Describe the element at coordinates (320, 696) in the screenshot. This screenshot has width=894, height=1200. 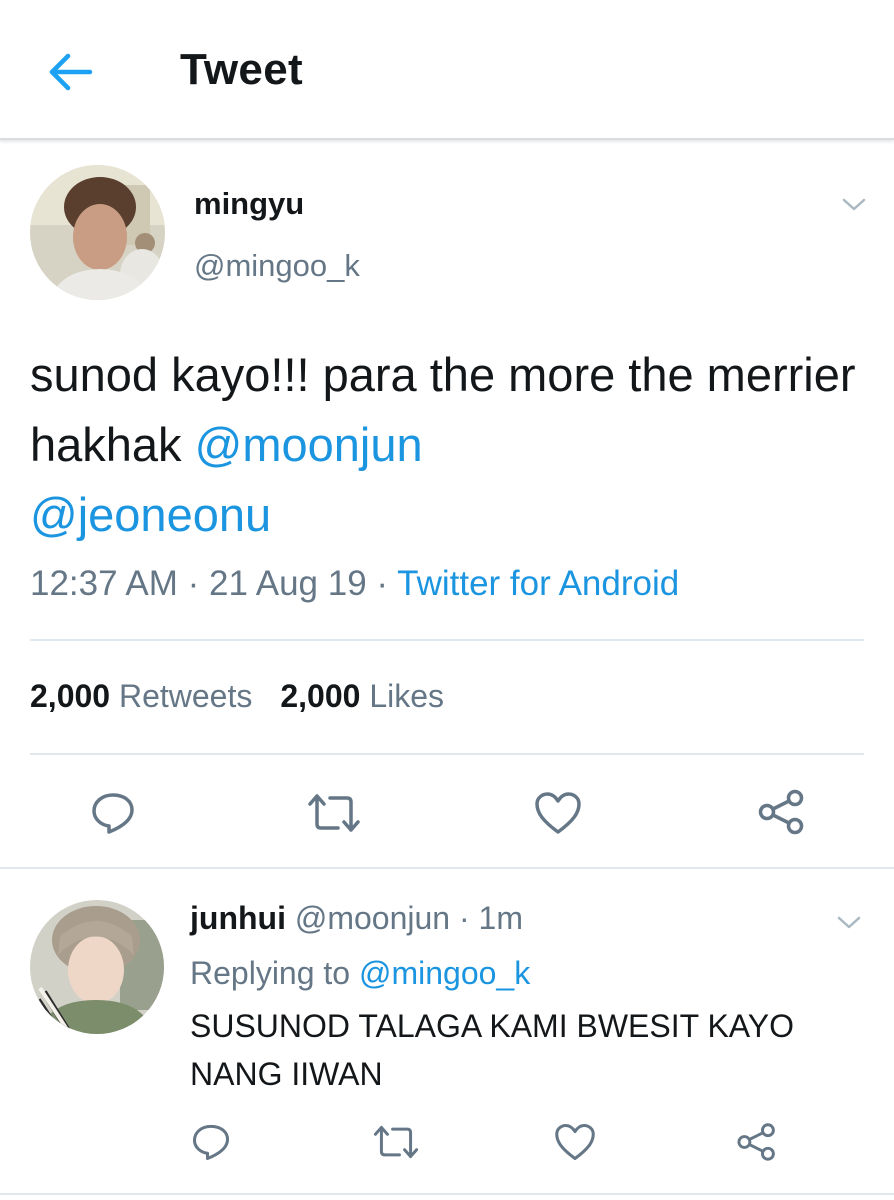
I see `like-count: 2,000` at that location.